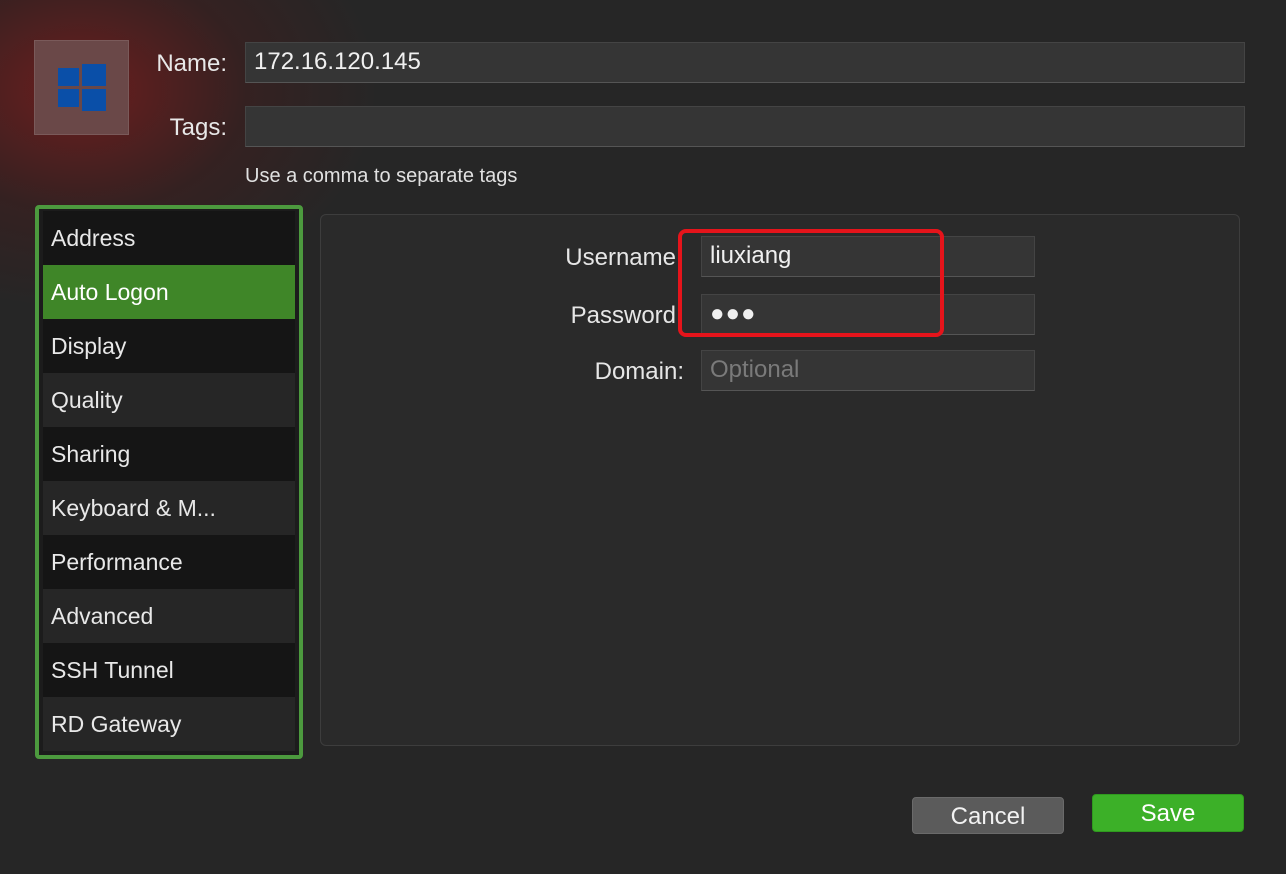 Image resolution: width=1286 pixels, height=874 pixels. I want to click on password-label: Password, so click(623, 315).